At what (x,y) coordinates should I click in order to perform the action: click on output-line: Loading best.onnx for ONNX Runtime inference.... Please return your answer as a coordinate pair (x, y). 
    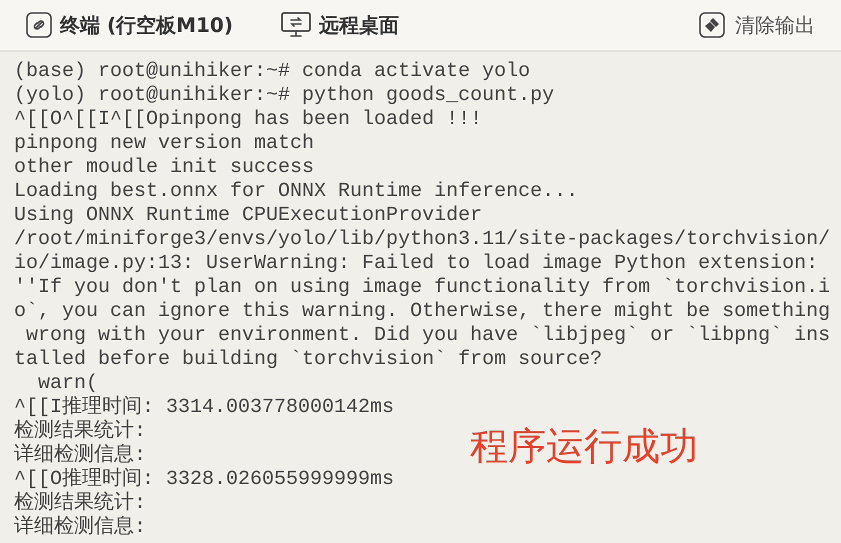
    Looking at the image, I should click on (296, 192).